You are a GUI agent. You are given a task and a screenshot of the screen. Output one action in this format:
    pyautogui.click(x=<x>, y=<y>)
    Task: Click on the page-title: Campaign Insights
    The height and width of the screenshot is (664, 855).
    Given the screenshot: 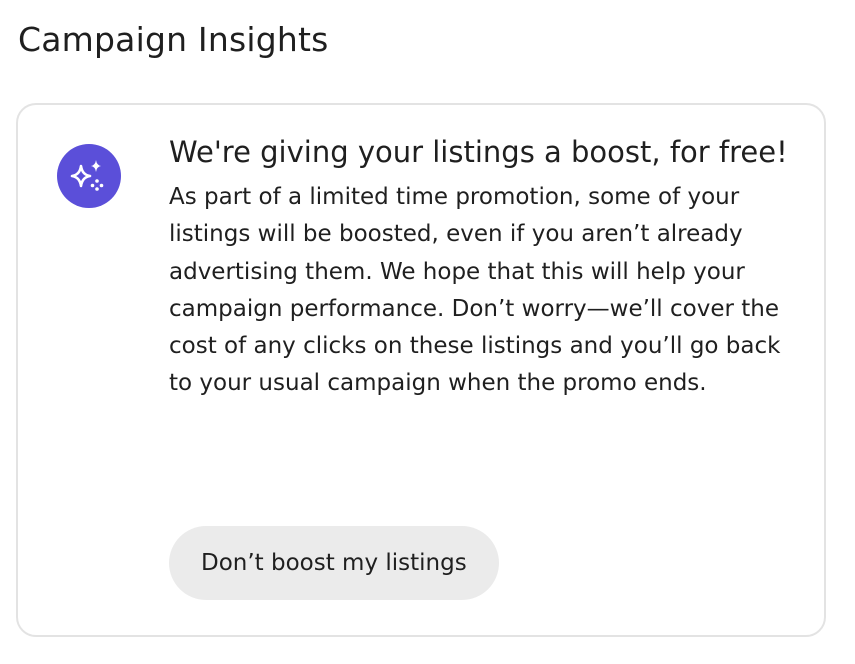 What is the action you would take?
    pyautogui.click(x=173, y=39)
    